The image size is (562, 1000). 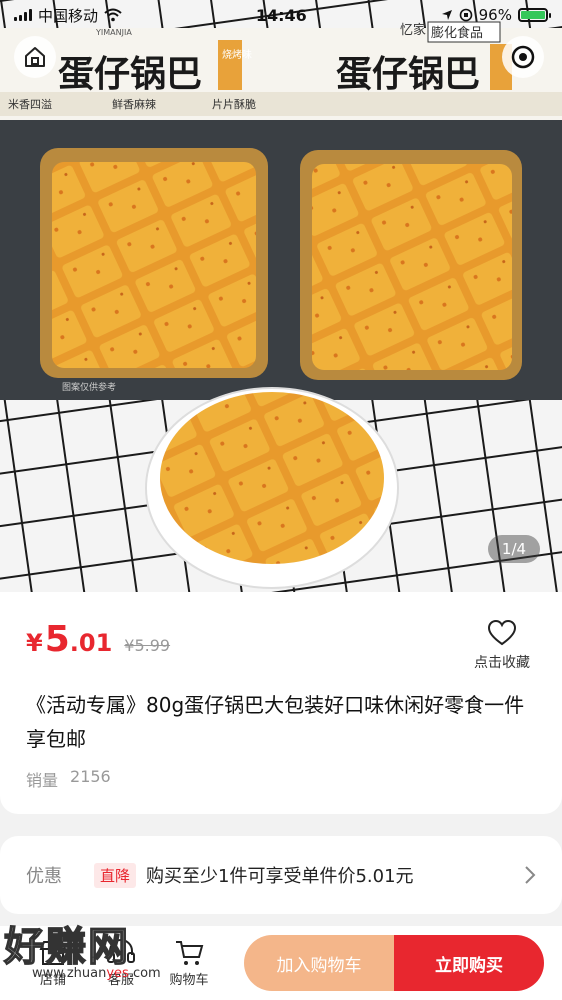 What do you see at coordinates (113, 15) in the screenshot?
I see `wifi-icon` at bounding box center [113, 15].